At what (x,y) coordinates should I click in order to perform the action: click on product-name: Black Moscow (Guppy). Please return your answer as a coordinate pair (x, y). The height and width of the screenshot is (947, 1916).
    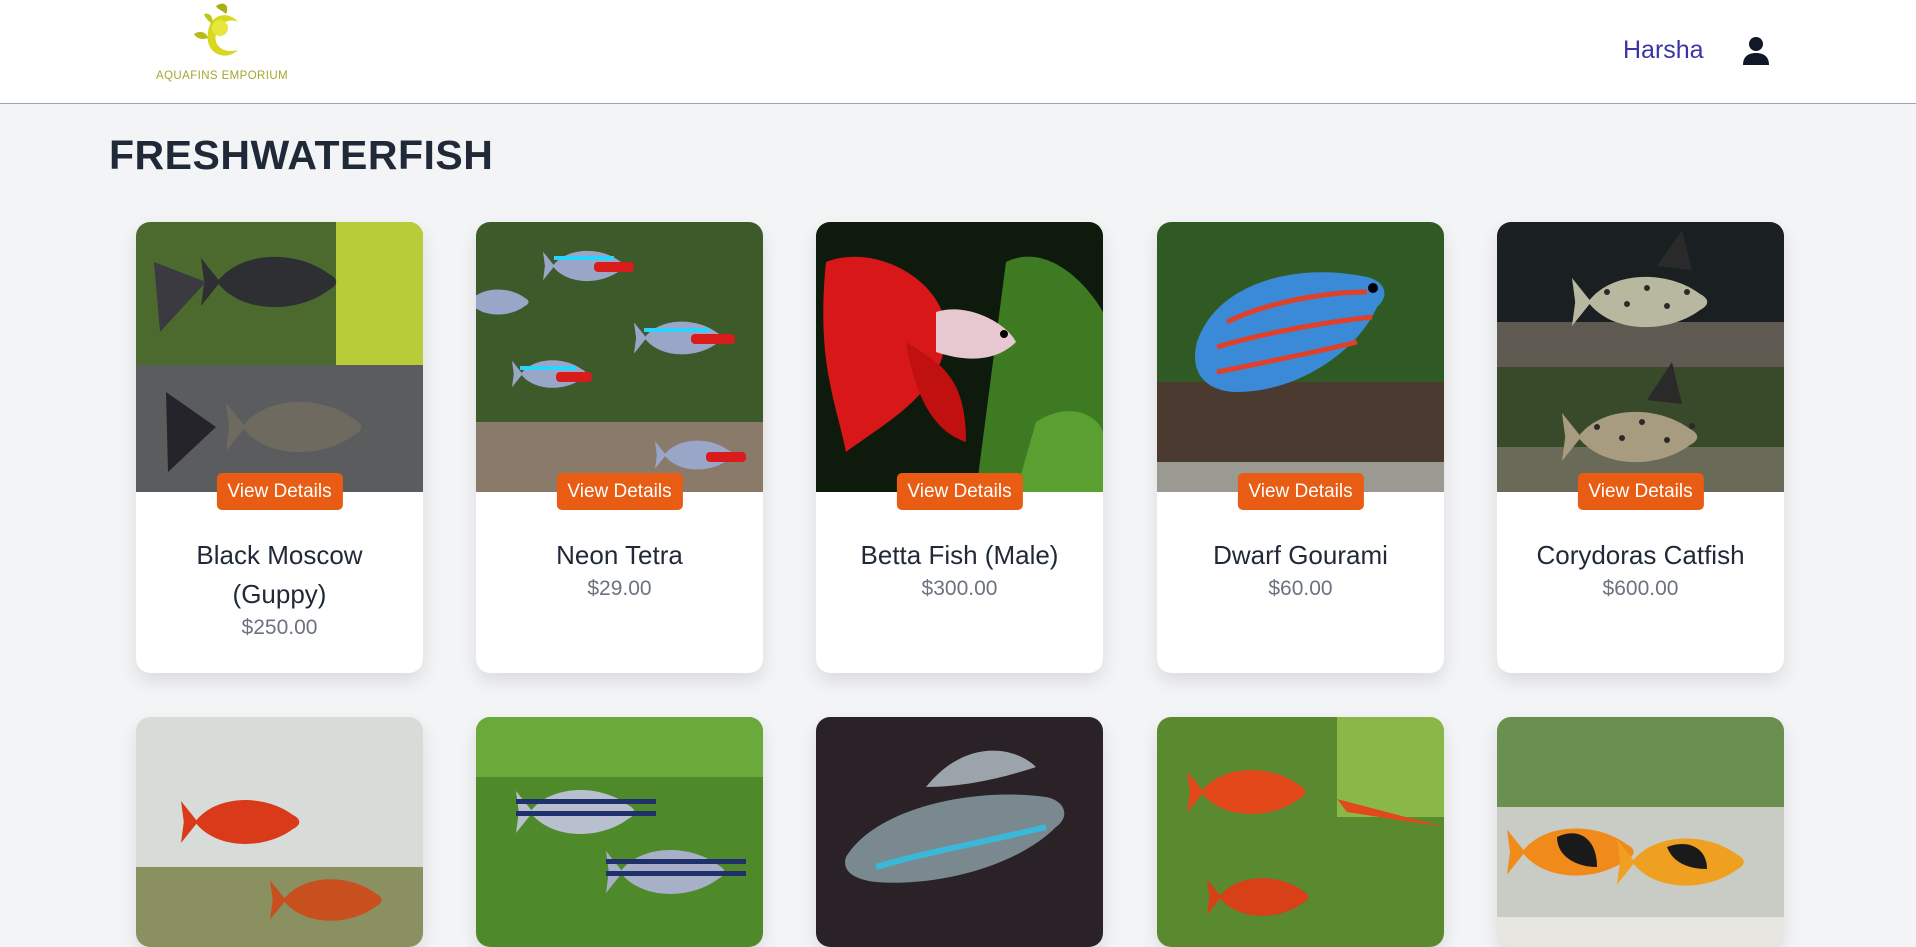
    Looking at the image, I should click on (279, 574).